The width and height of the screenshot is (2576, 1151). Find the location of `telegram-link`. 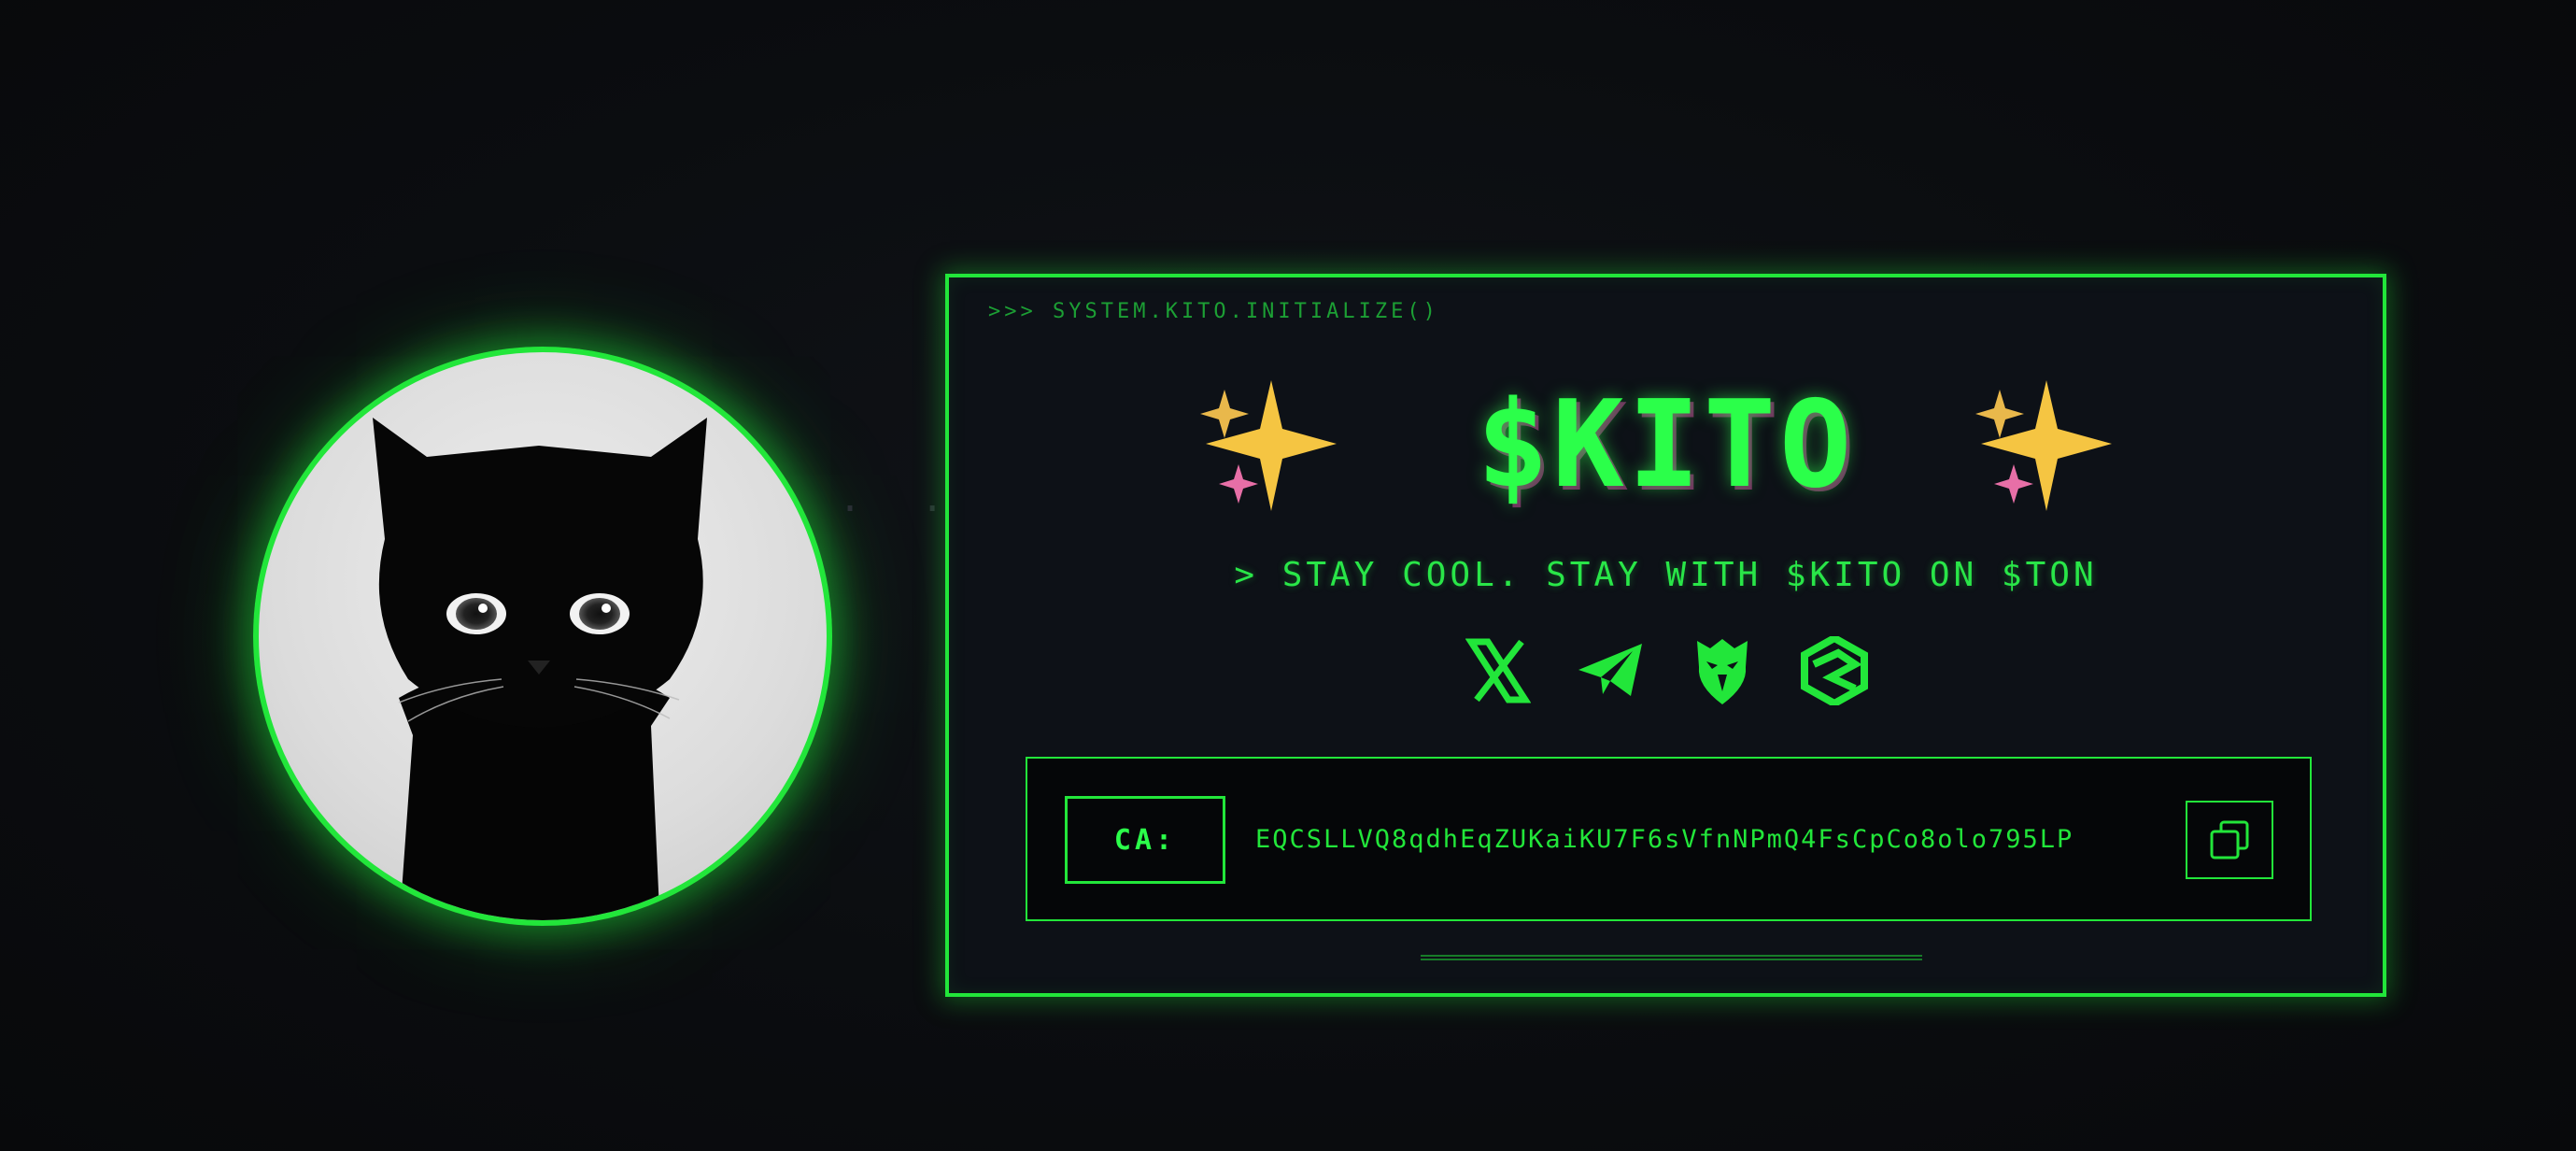

telegram-link is located at coordinates (1610, 670).